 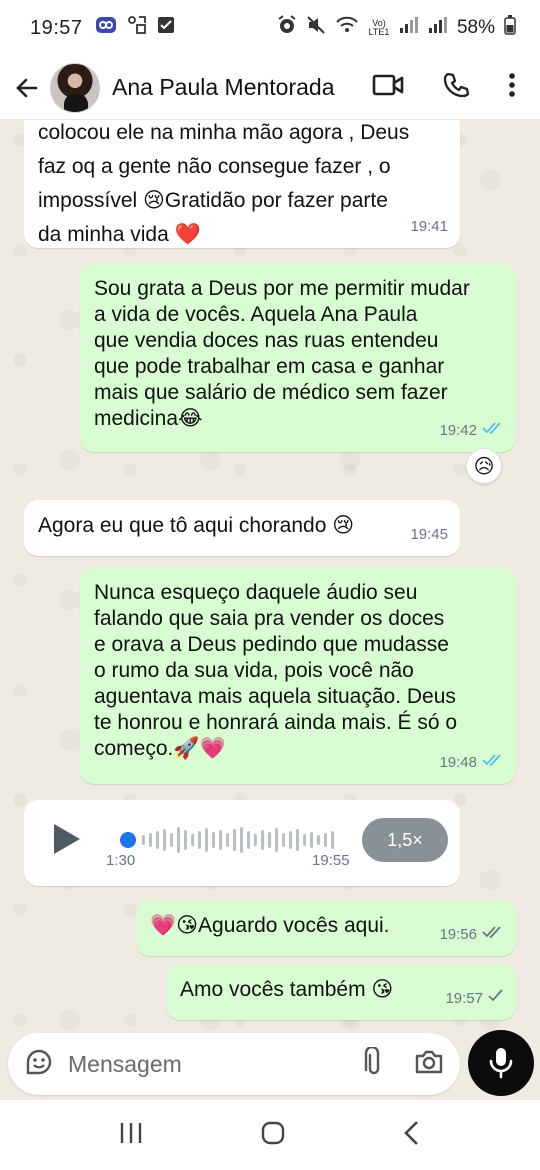 What do you see at coordinates (456, 87) in the screenshot?
I see `phone-icon` at bounding box center [456, 87].